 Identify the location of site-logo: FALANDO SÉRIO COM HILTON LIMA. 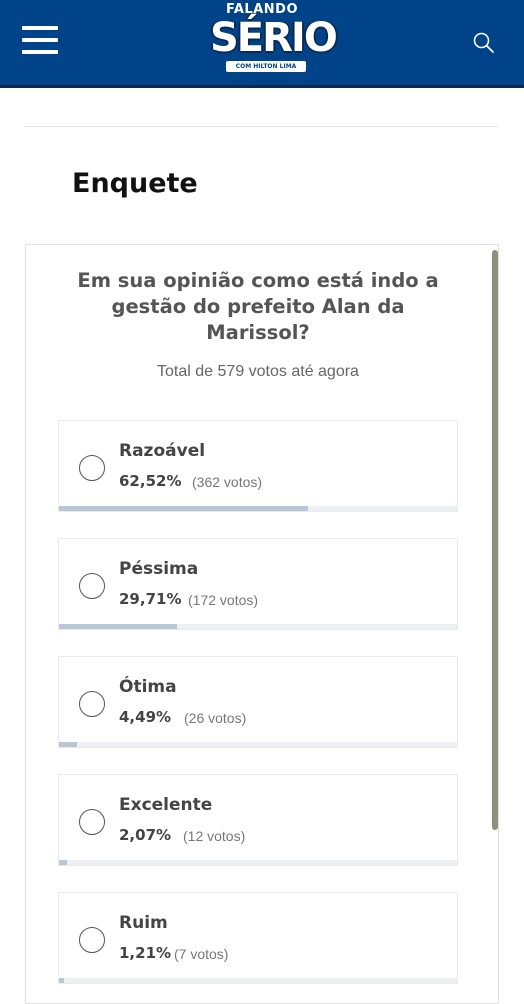
(274, 38).